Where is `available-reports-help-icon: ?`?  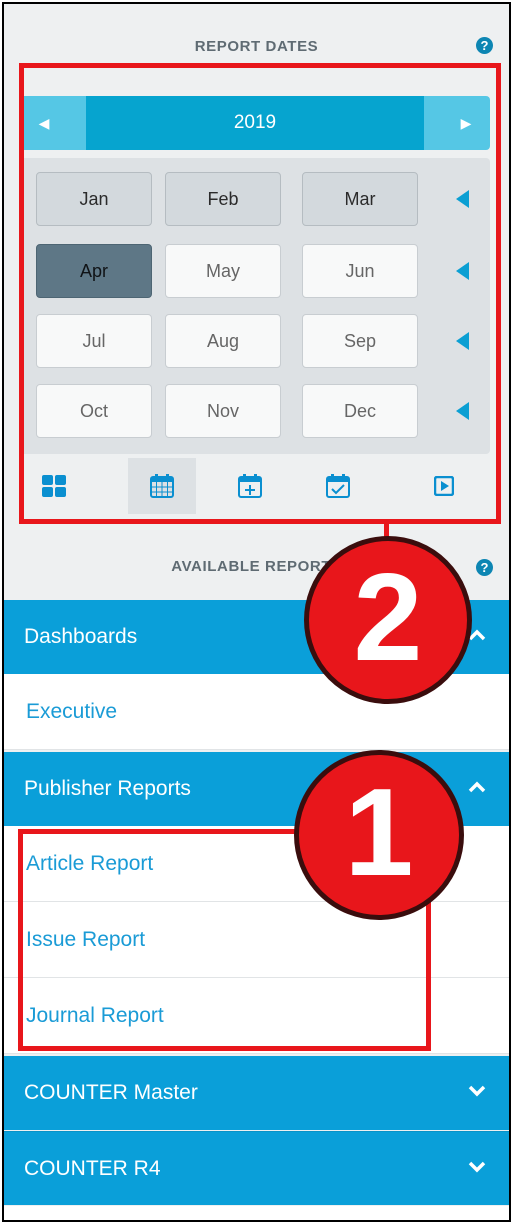
available-reports-help-icon: ? is located at coordinates (484, 567).